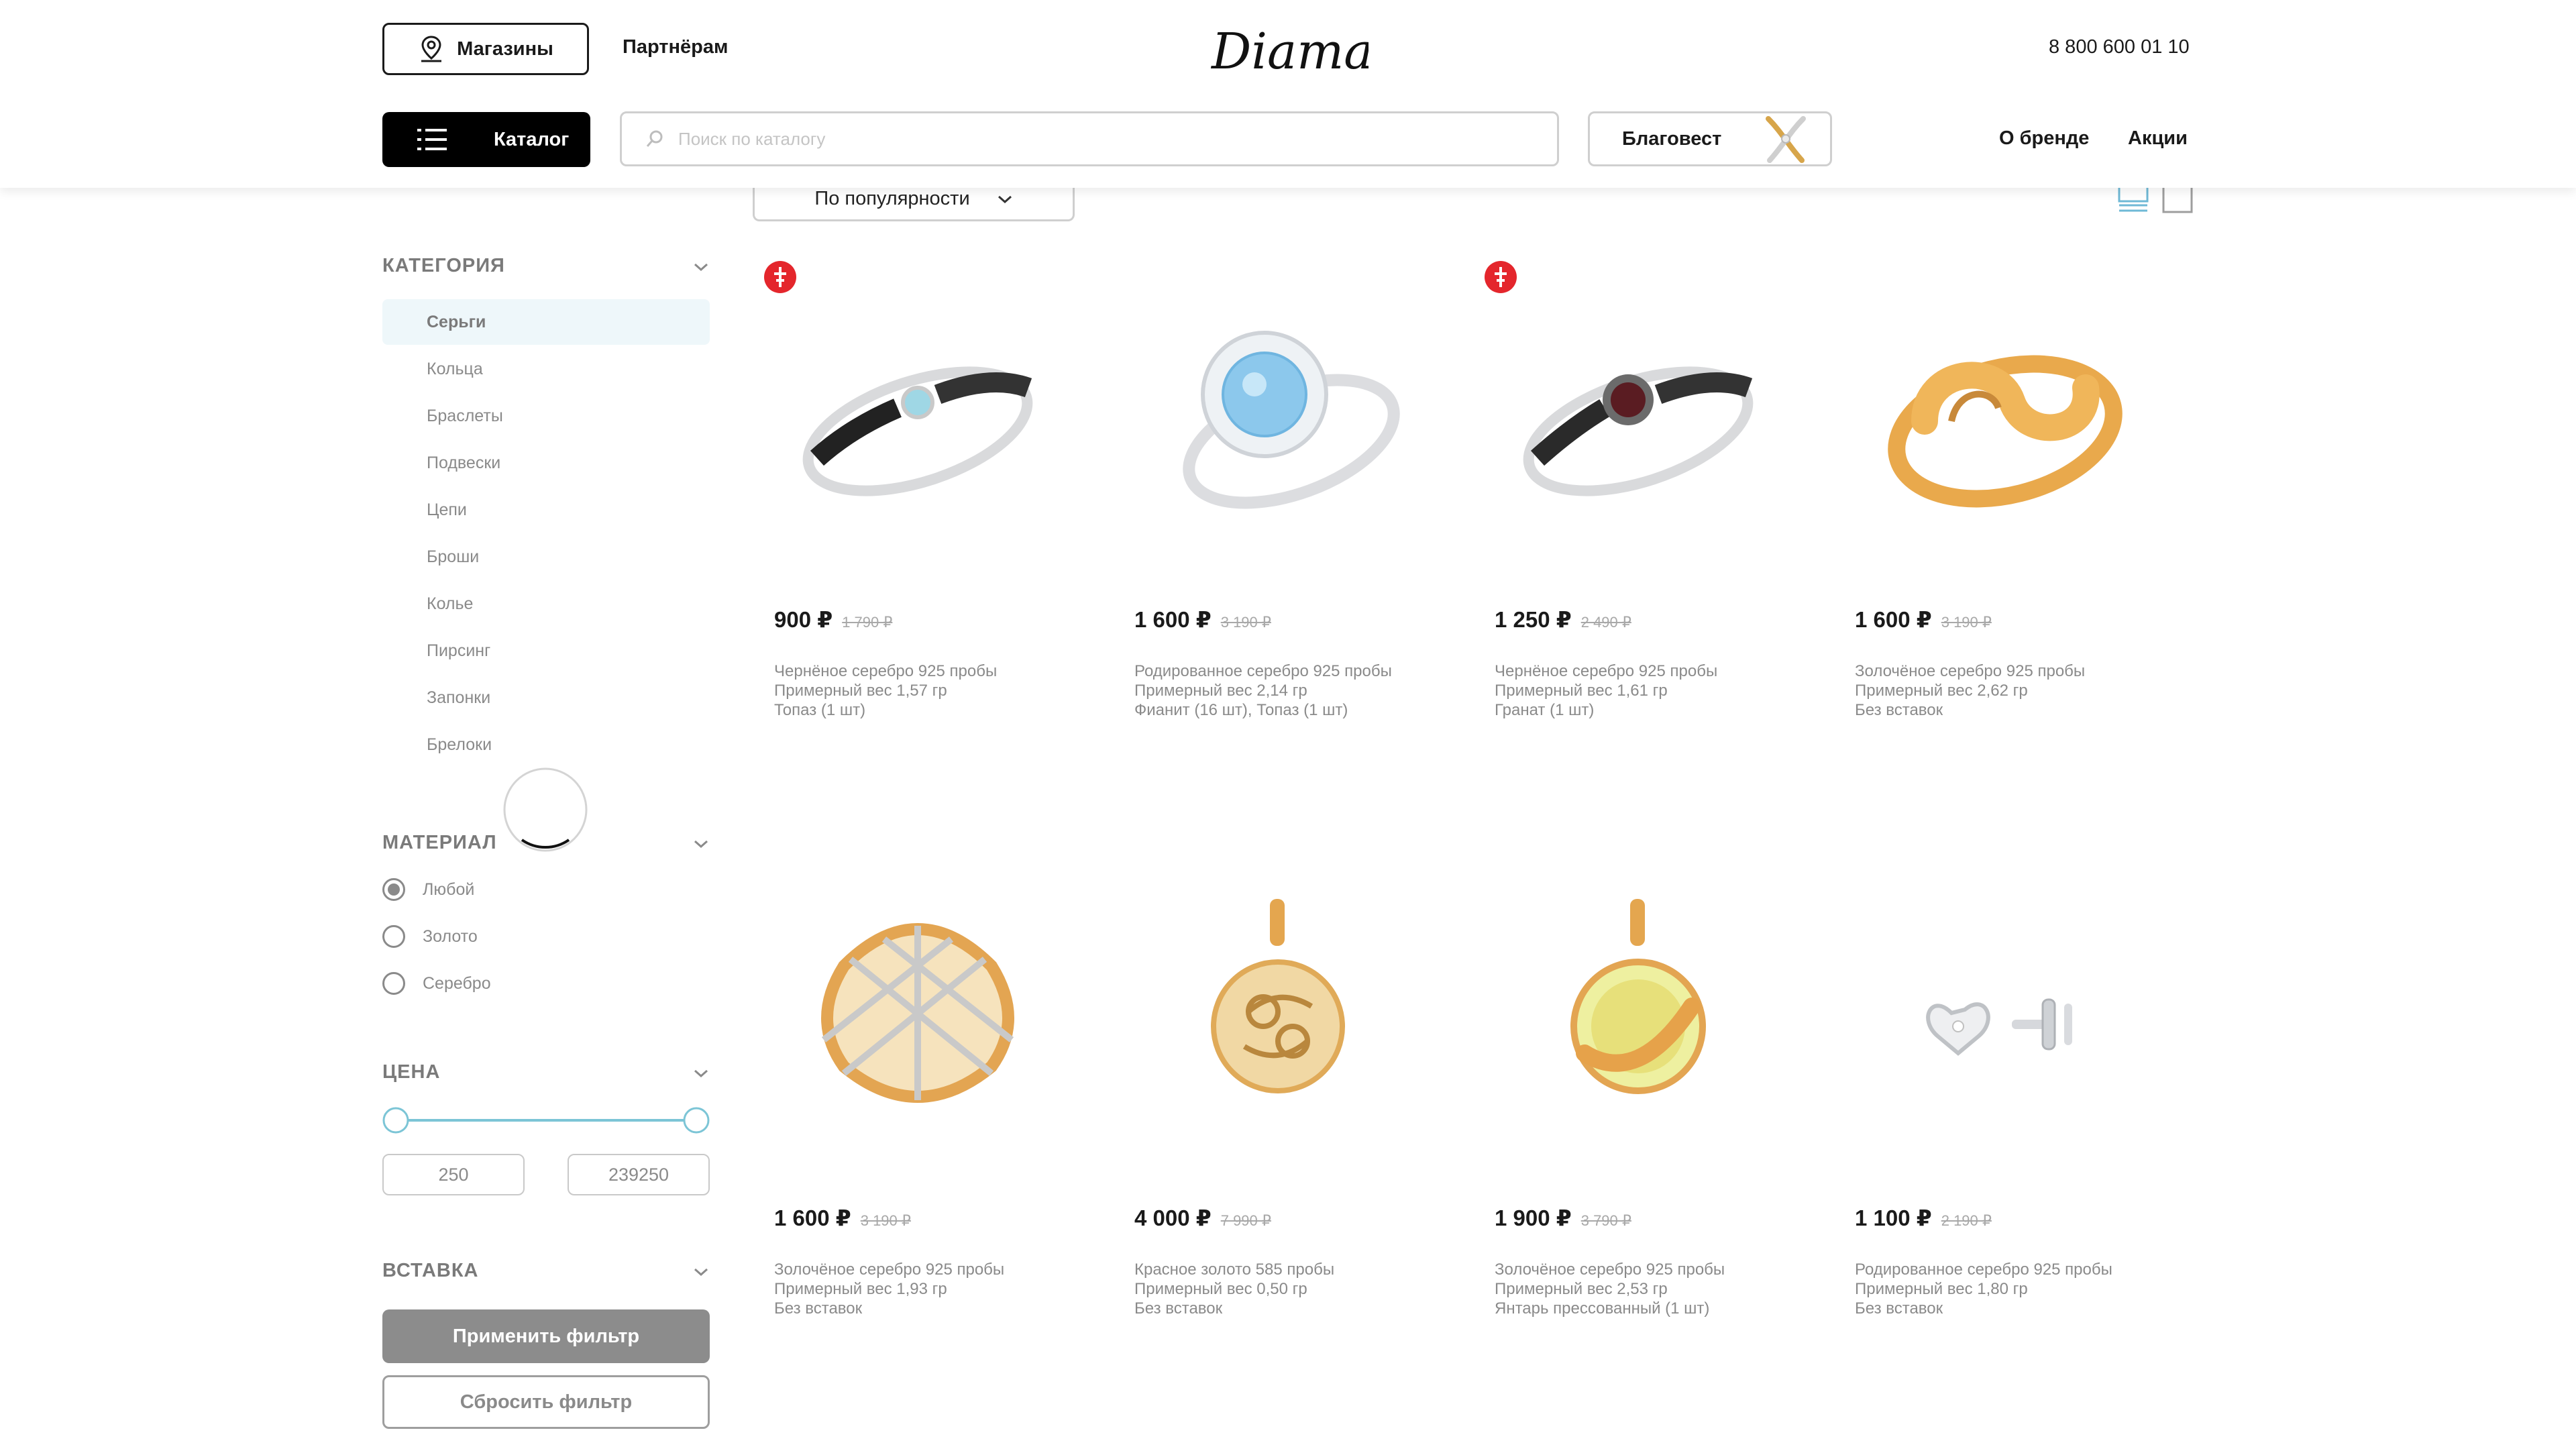  What do you see at coordinates (1893, 1217) in the screenshot?
I see `current-price: 1 100 ₽` at bounding box center [1893, 1217].